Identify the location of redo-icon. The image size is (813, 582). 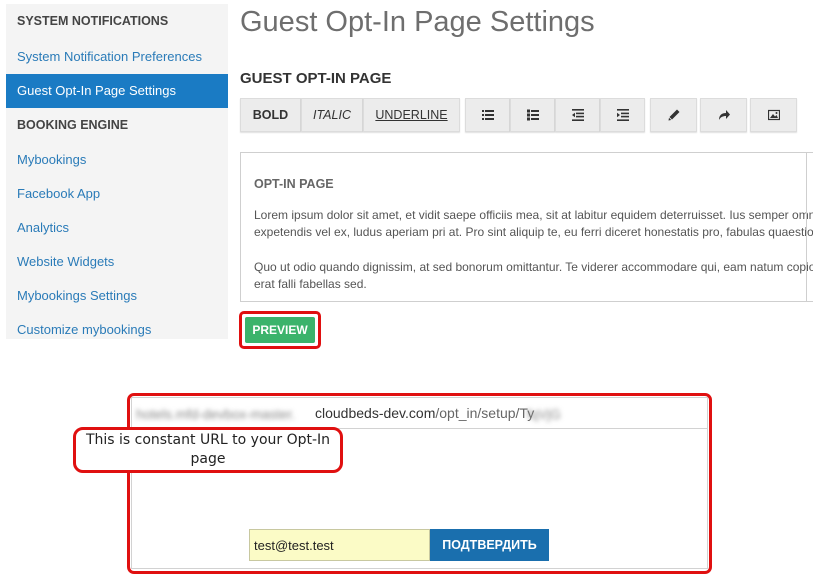
(724, 115).